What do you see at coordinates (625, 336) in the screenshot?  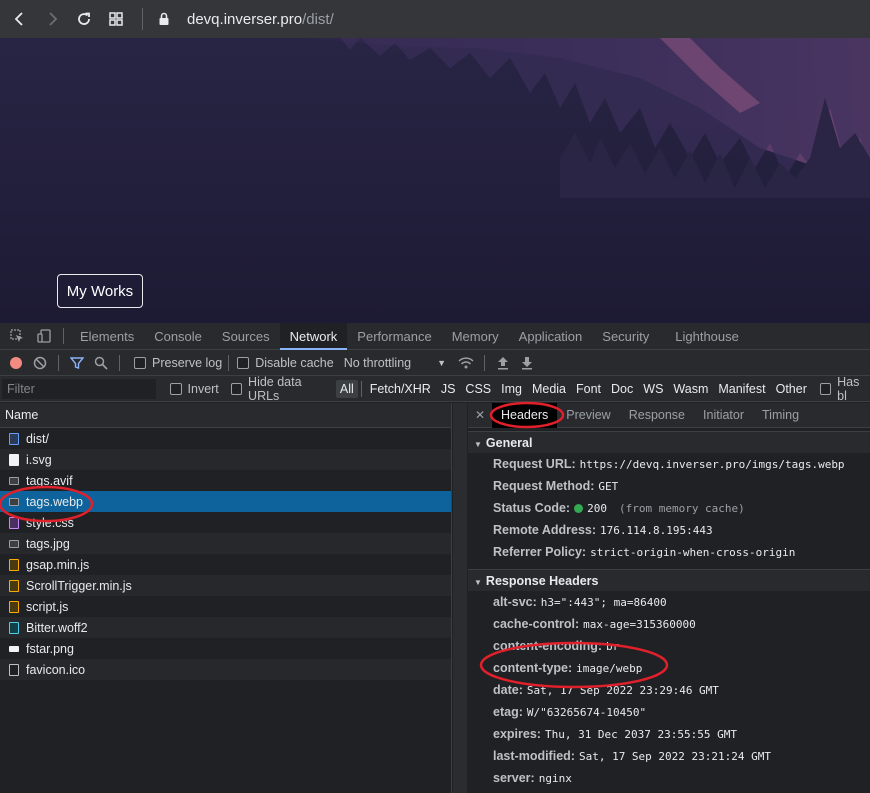 I see `tab-security: Security` at bounding box center [625, 336].